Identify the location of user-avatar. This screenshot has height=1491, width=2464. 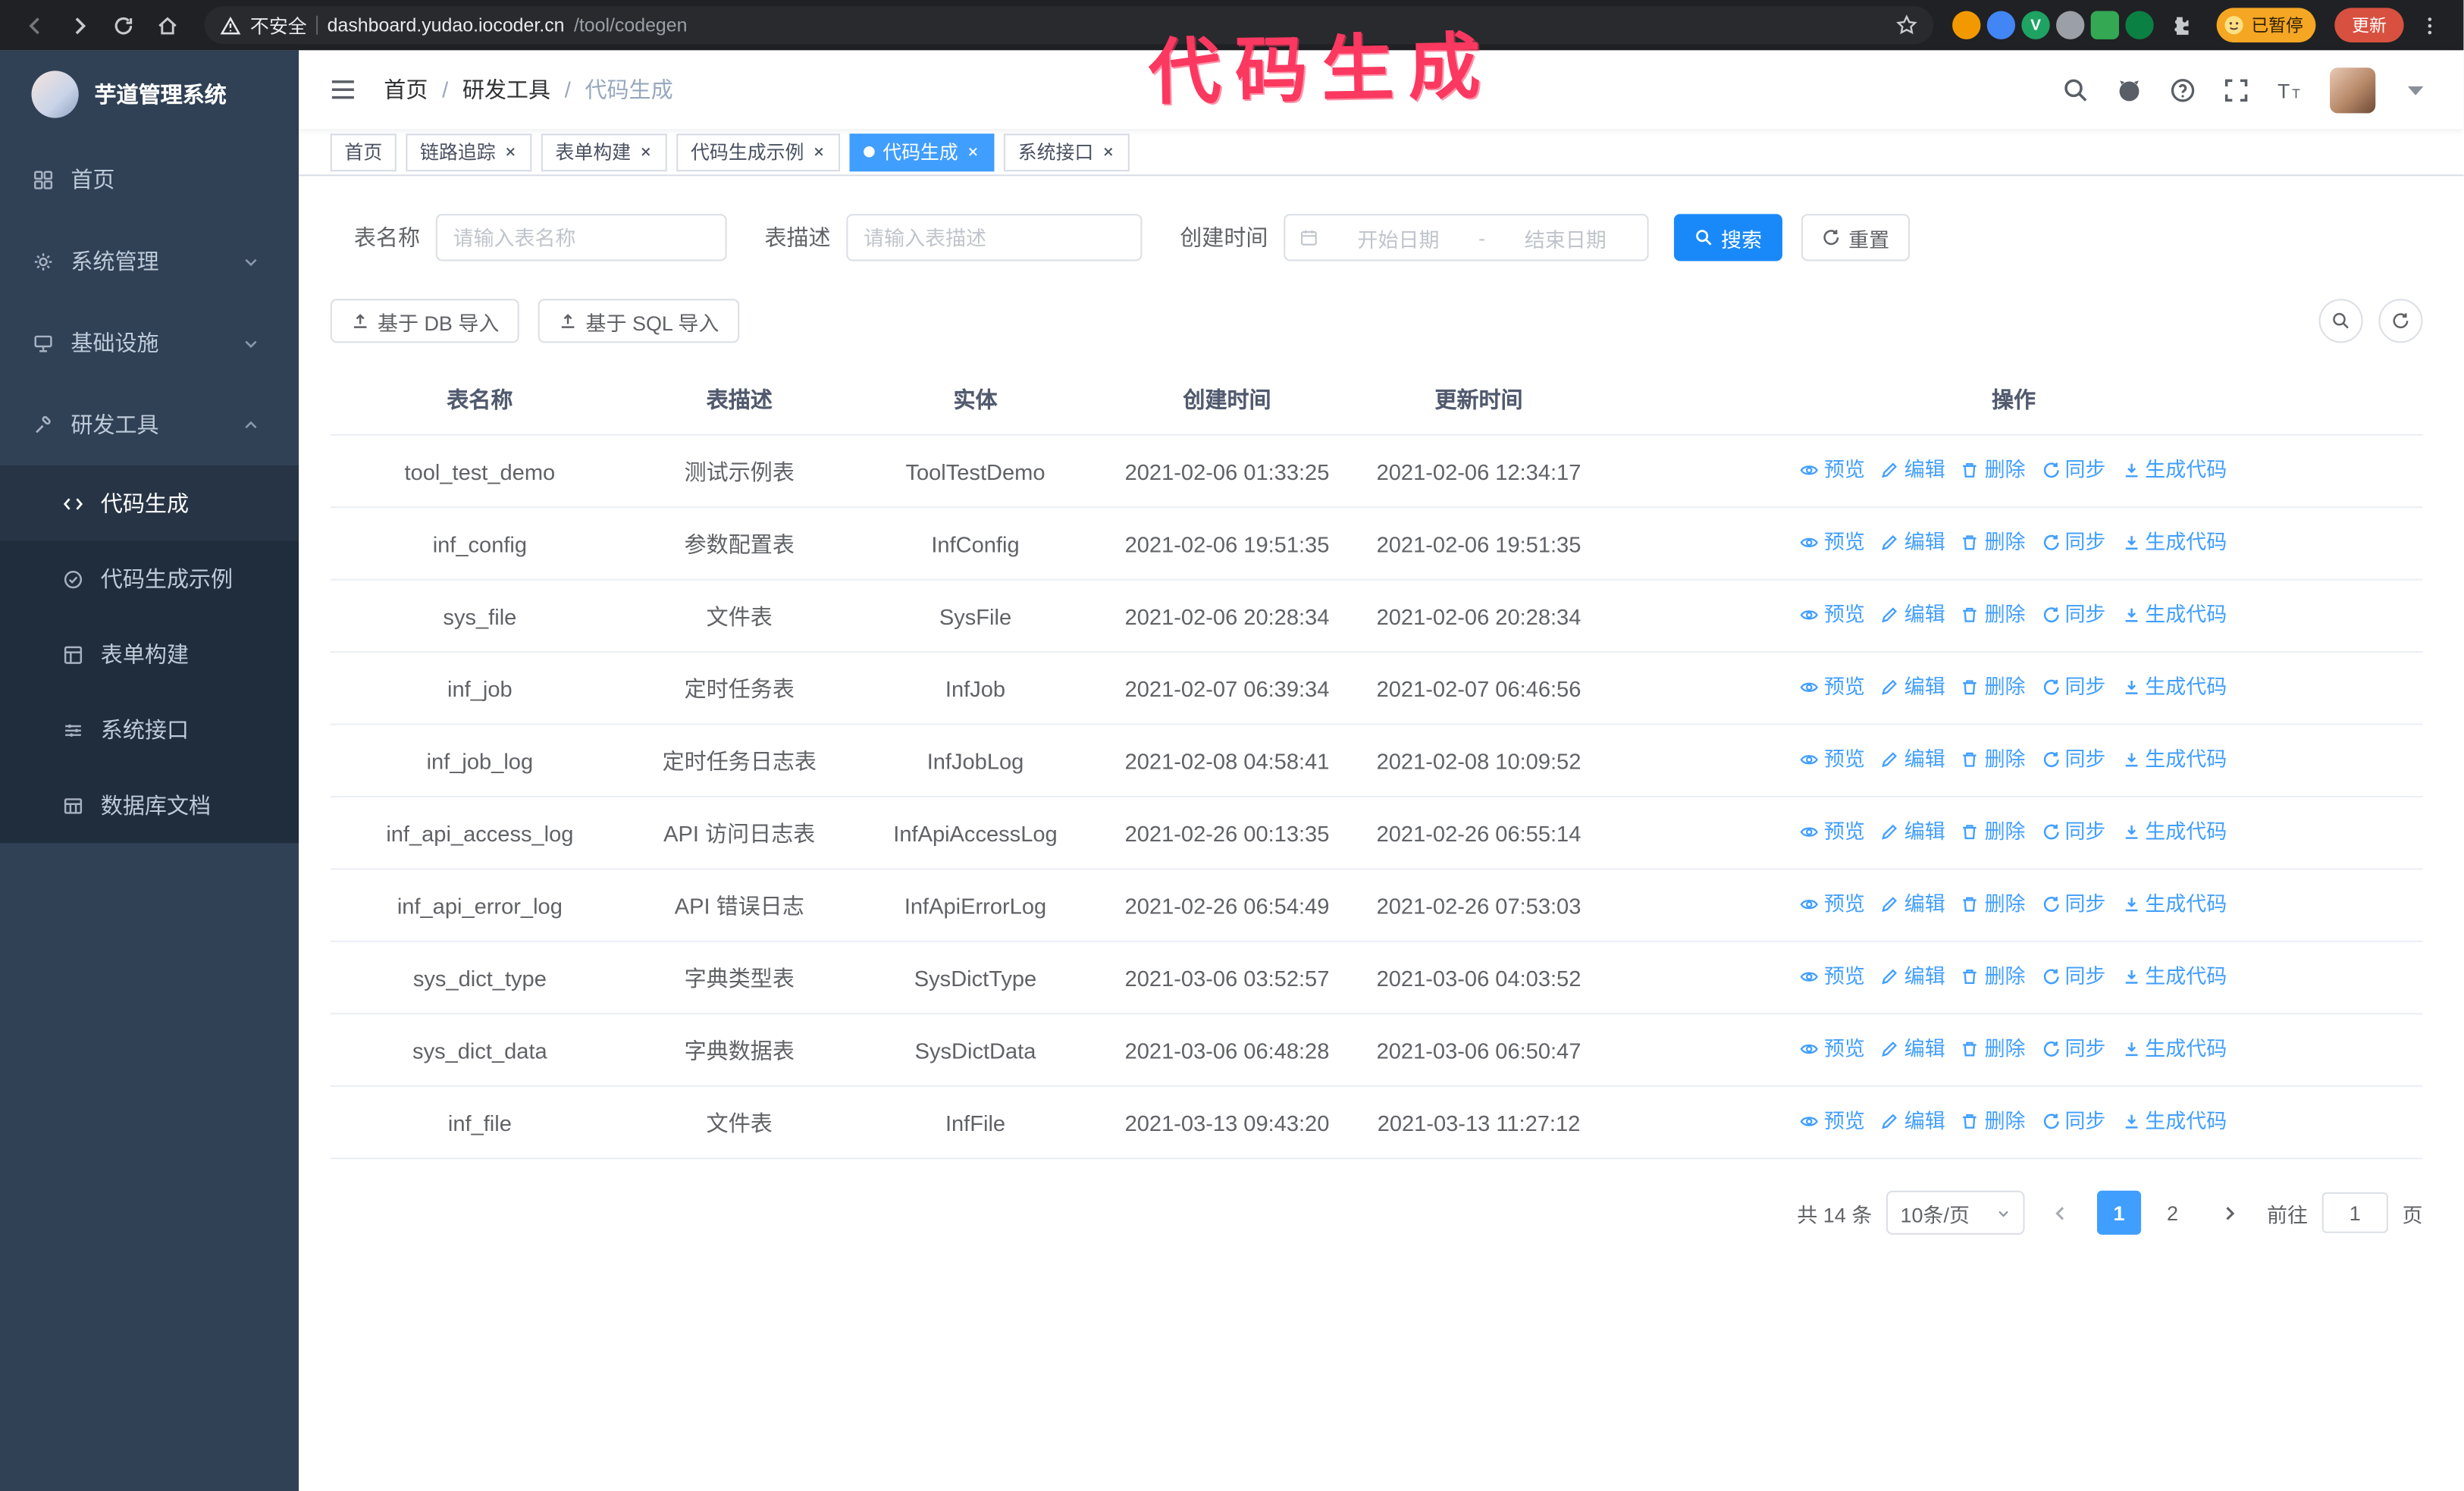
(2353, 90).